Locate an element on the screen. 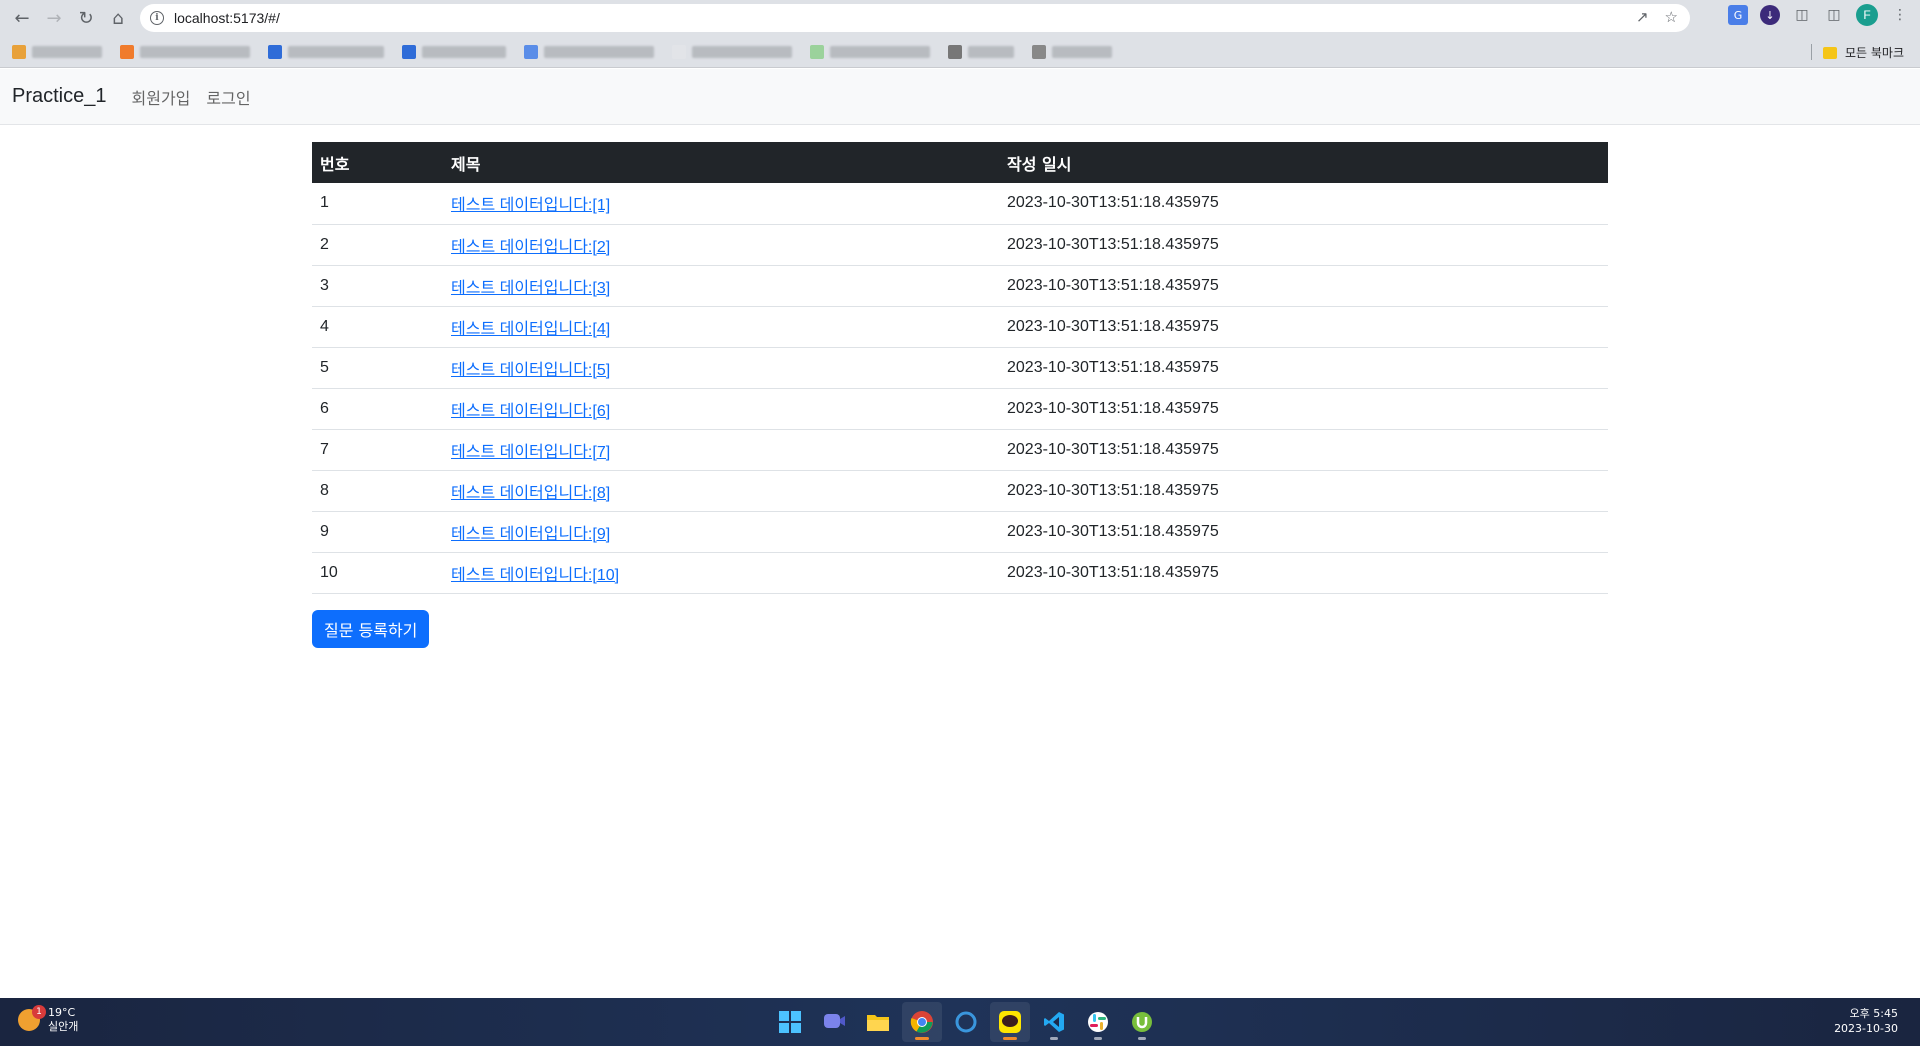  navbar-brand: Practice_1 is located at coordinates (59, 96).